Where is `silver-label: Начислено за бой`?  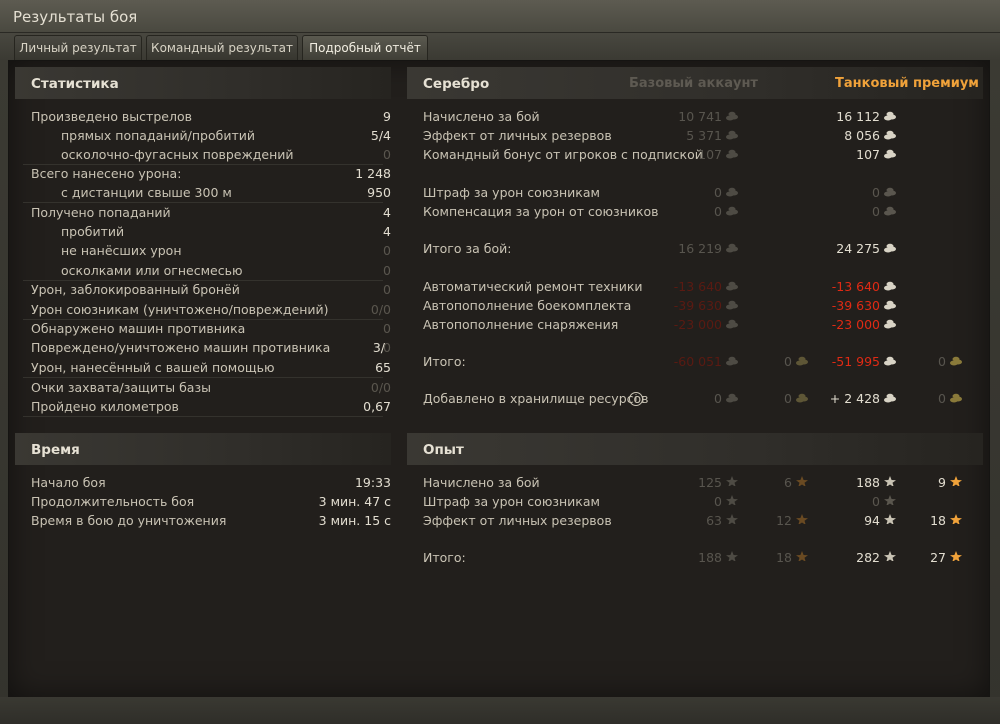
silver-label: Начислено за бой is located at coordinates (481, 116).